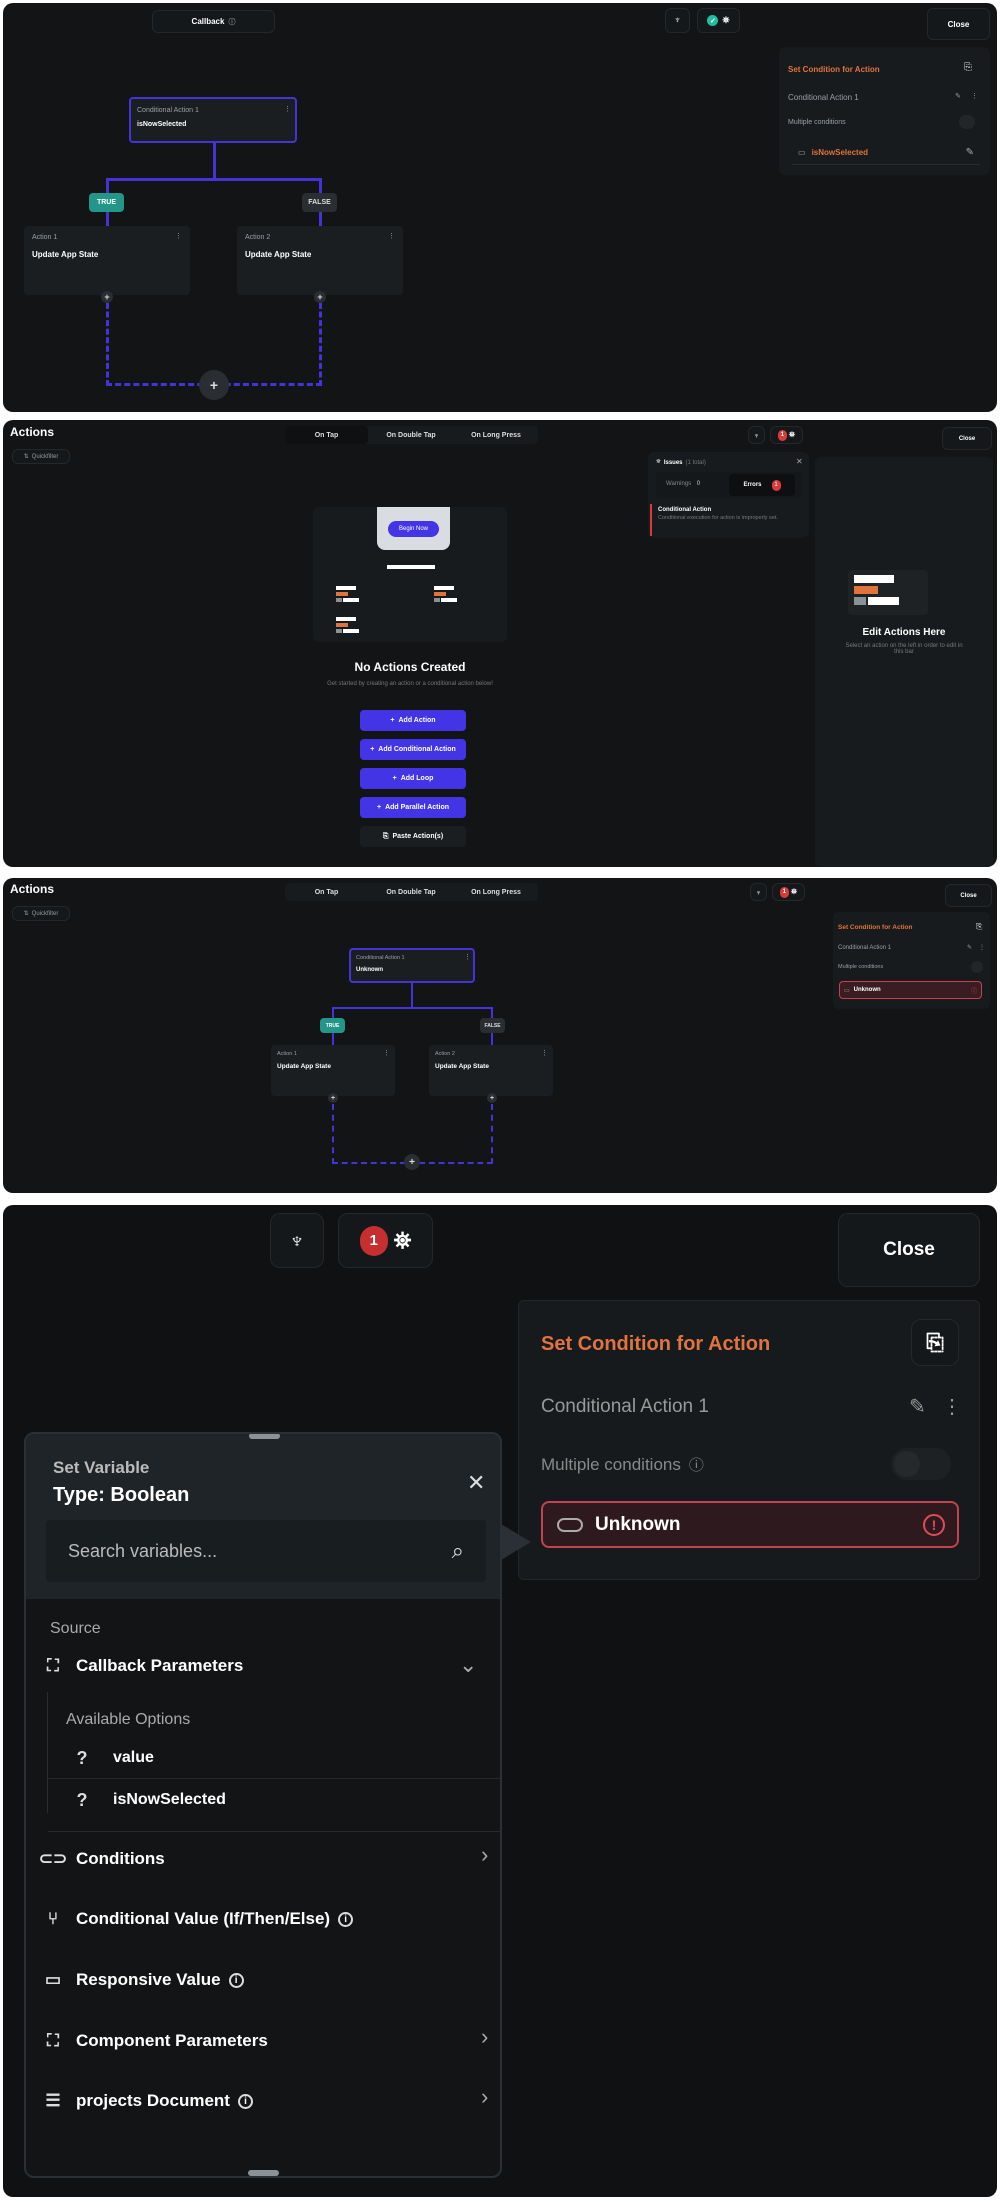 The image size is (1000, 2202). What do you see at coordinates (102, 1859) in the screenshot?
I see `source-conditions: ⊂⊃ Conditions` at bounding box center [102, 1859].